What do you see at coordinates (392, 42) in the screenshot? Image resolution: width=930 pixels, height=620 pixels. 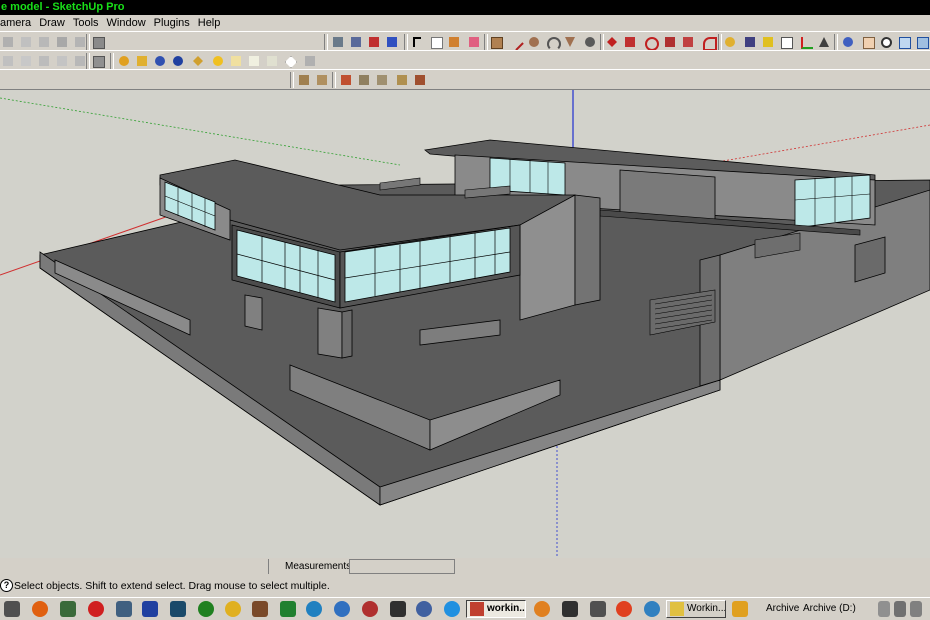 I see `components-icon` at bounding box center [392, 42].